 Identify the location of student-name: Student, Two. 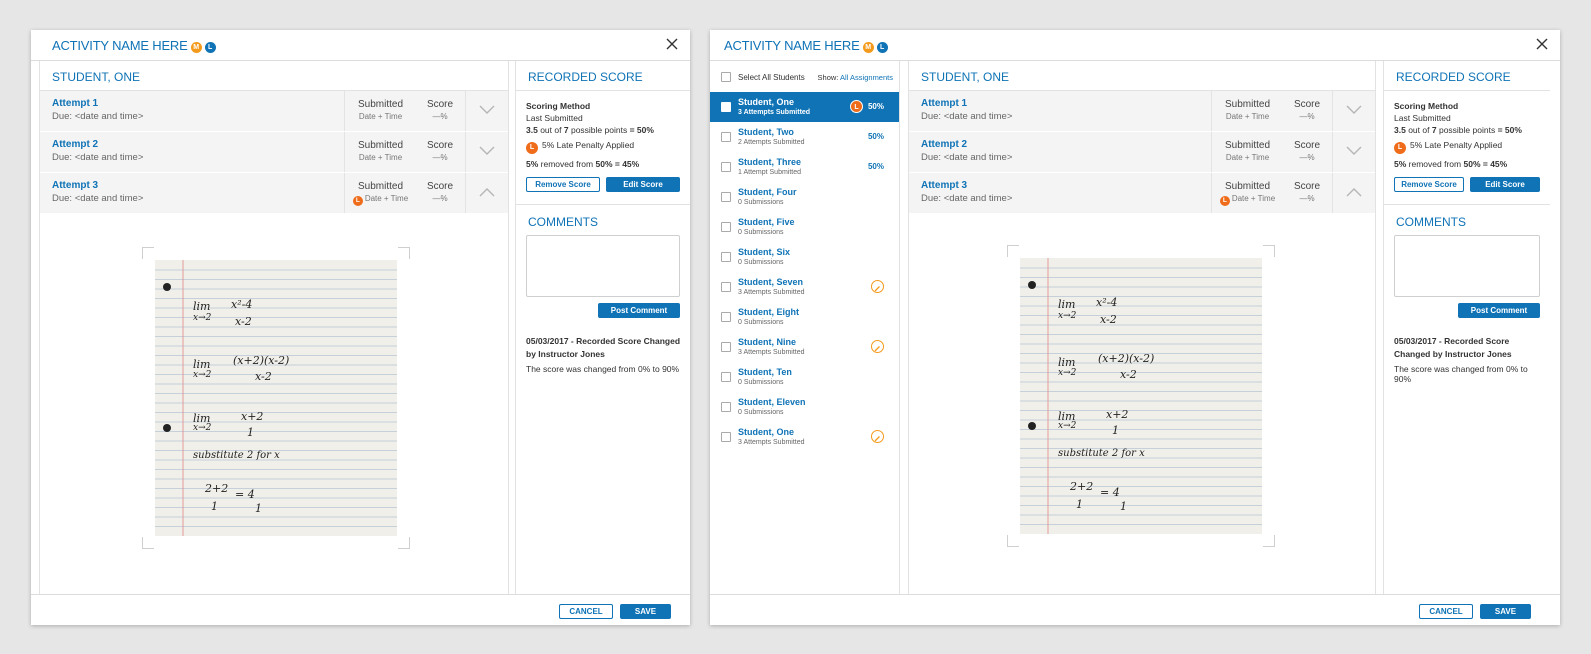
(766, 132).